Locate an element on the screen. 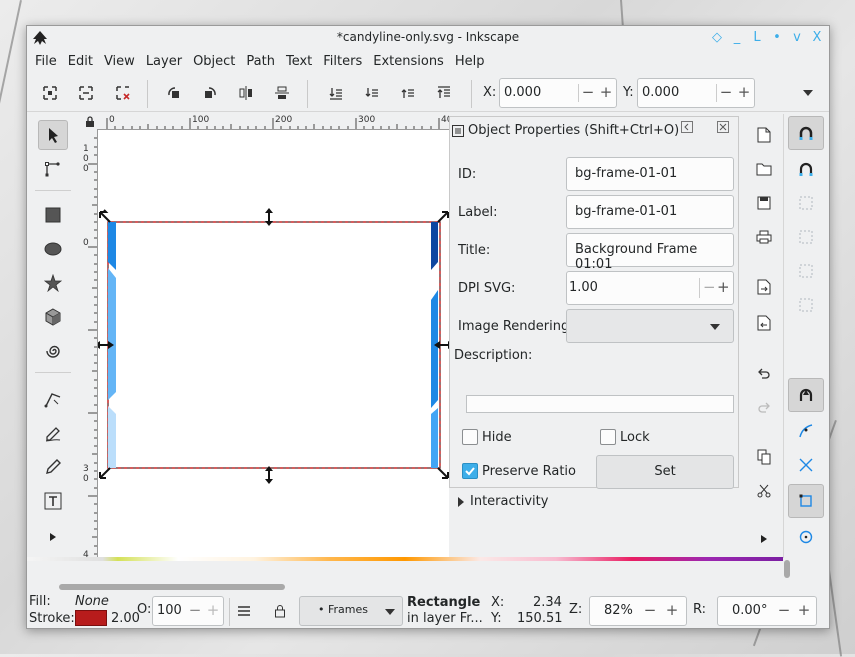 The width and height of the screenshot is (855, 657). lower-icon is located at coordinates (372, 93).